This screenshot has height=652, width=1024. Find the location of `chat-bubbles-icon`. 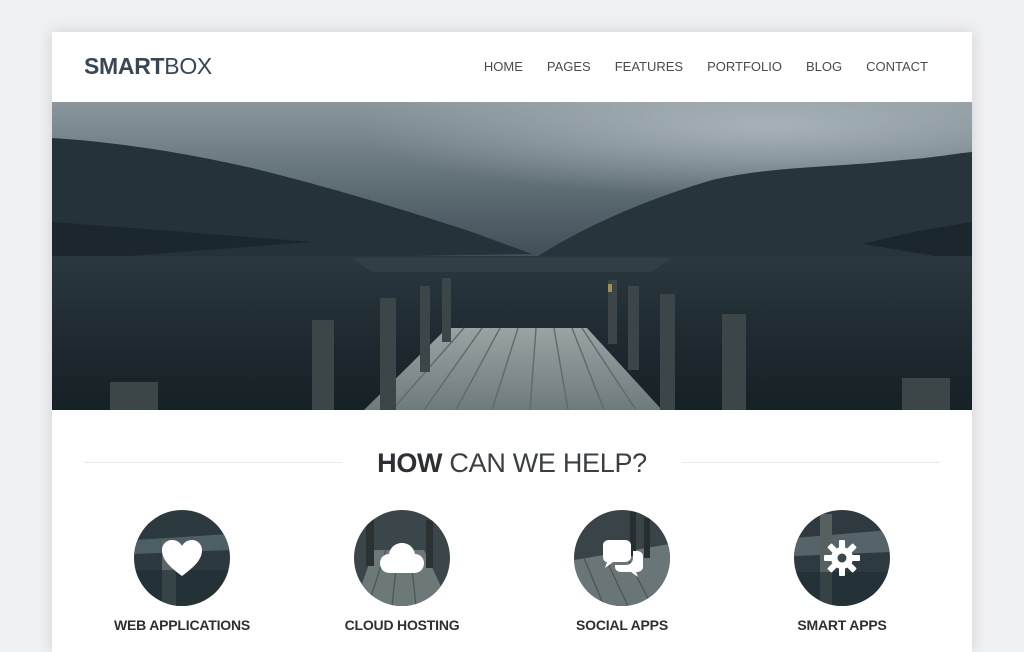

chat-bubbles-icon is located at coordinates (622, 558).